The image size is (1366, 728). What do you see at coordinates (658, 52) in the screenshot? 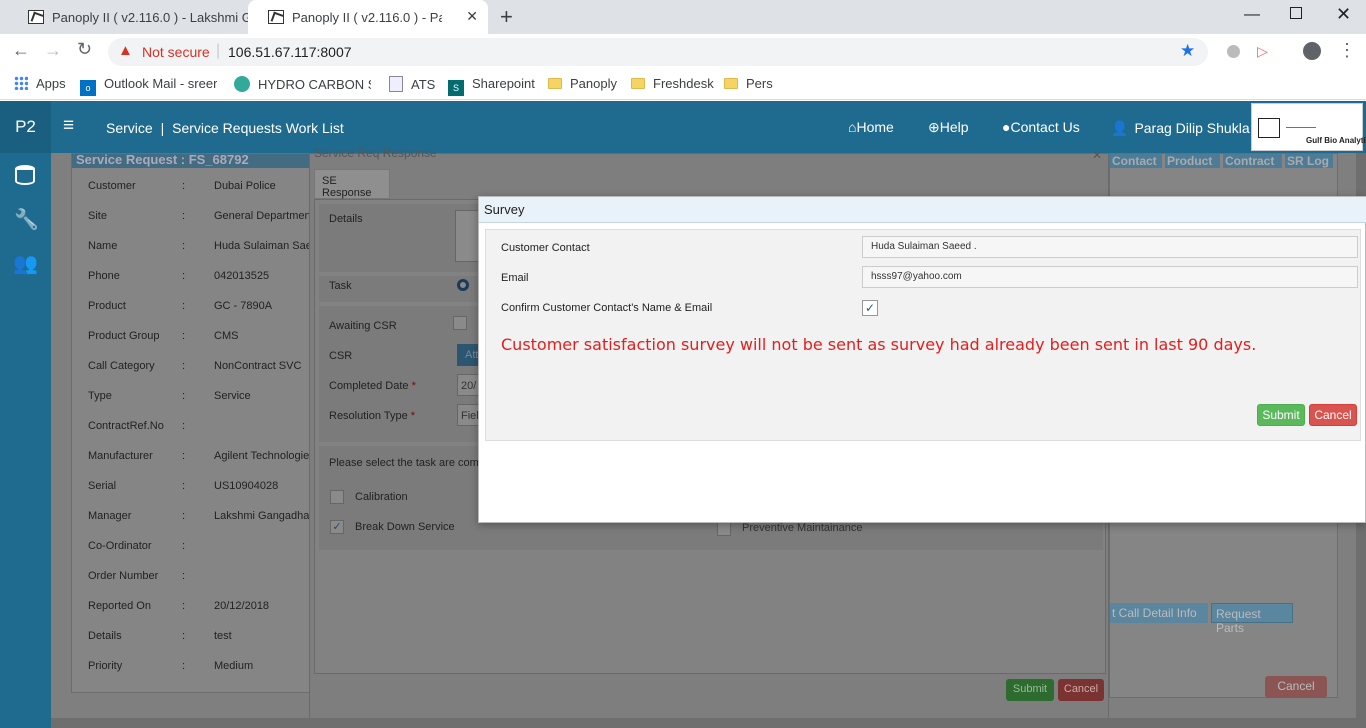
I see `address-bar: ▲ Not secure | 106.51.67.117:8007 ★` at bounding box center [658, 52].